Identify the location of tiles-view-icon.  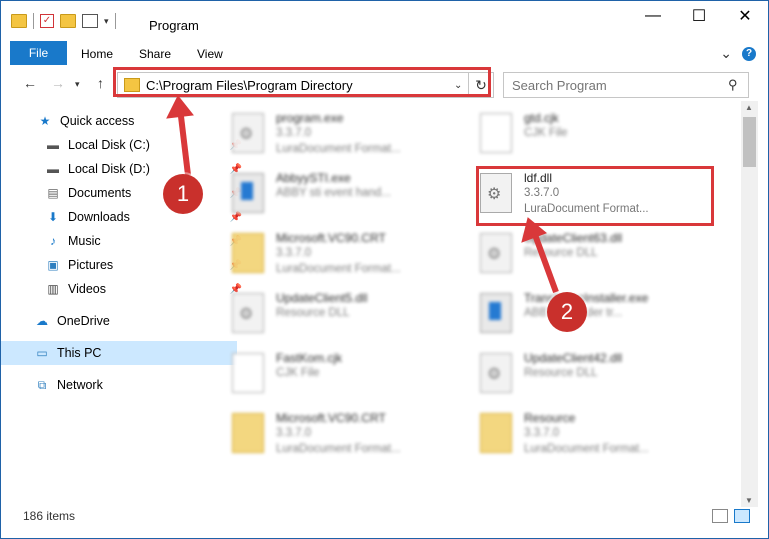
(742, 516).